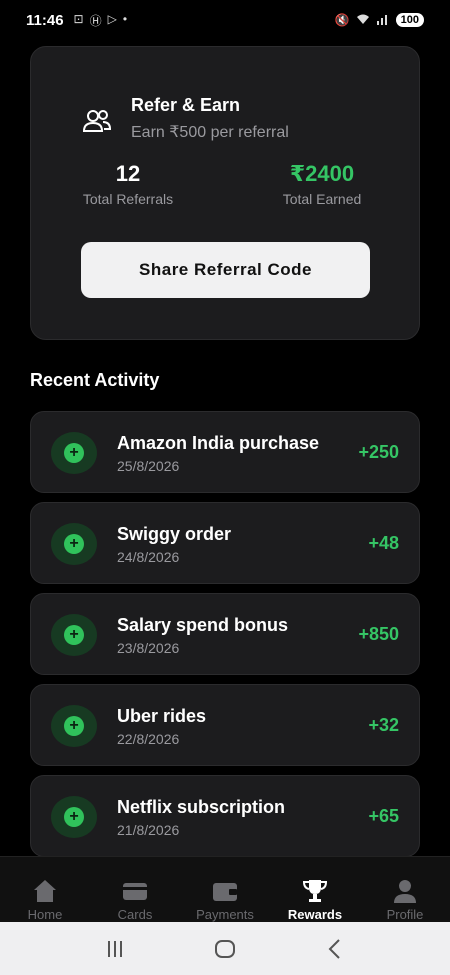 The width and height of the screenshot is (450, 975). I want to click on activity-title: Salary spend bonus, so click(203, 625).